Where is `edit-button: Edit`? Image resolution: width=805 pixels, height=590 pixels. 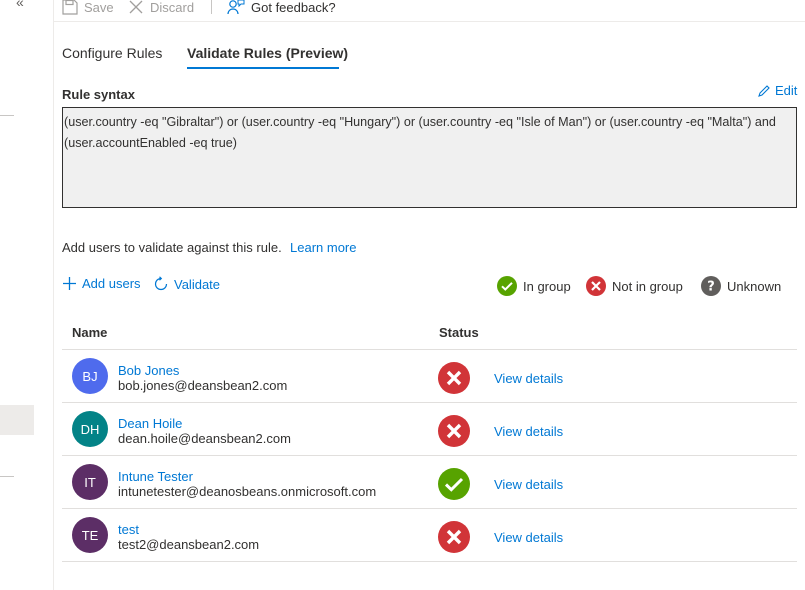
edit-button: Edit is located at coordinates (777, 90).